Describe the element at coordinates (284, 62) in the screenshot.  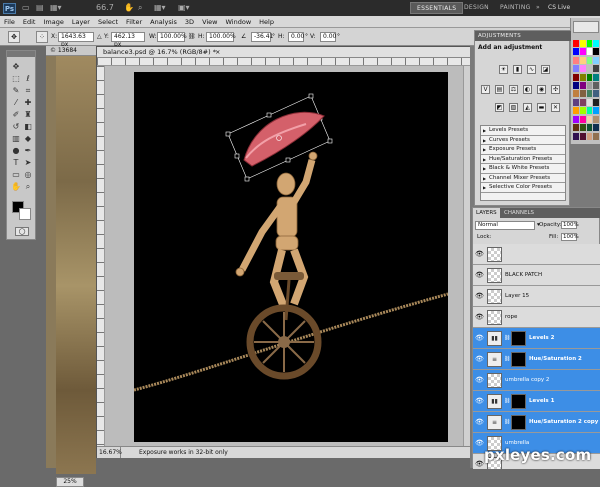
I see `horizontal-ruler` at that location.